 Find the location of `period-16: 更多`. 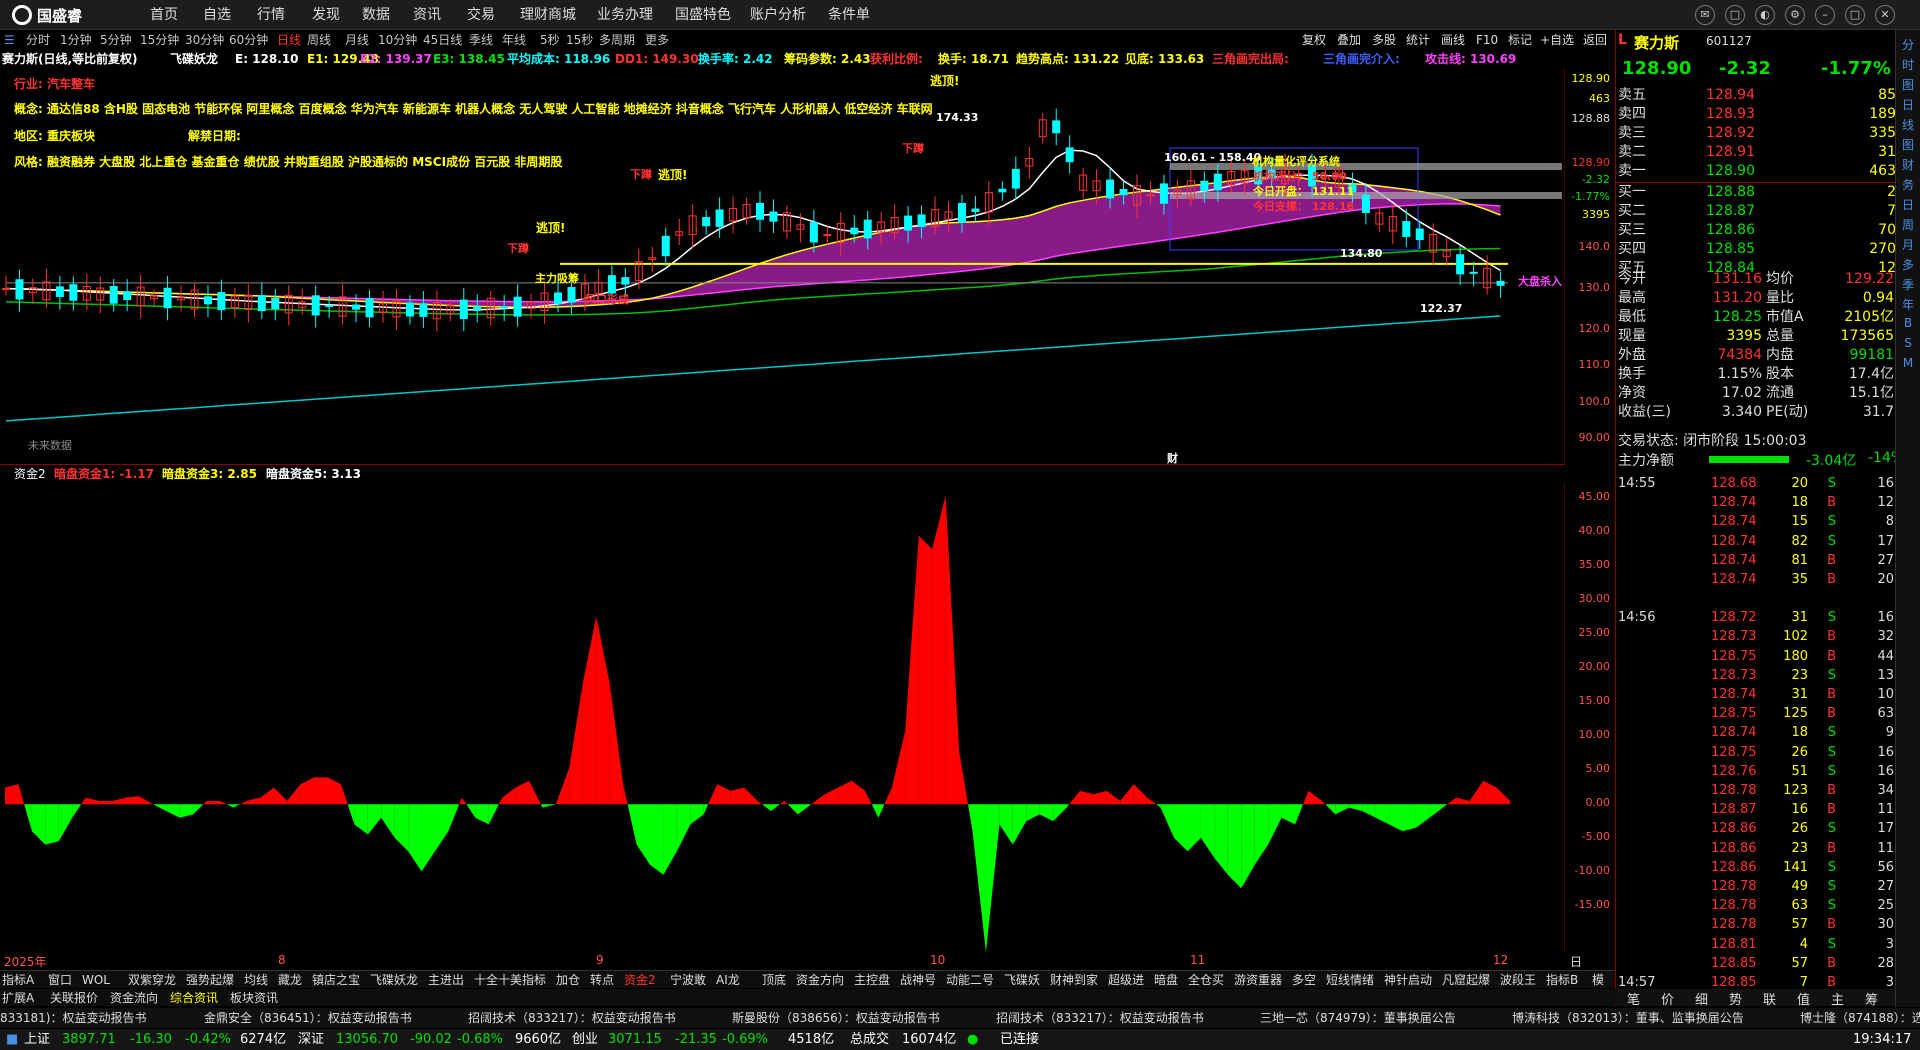

period-16: 更多 is located at coordinates (657, 40).